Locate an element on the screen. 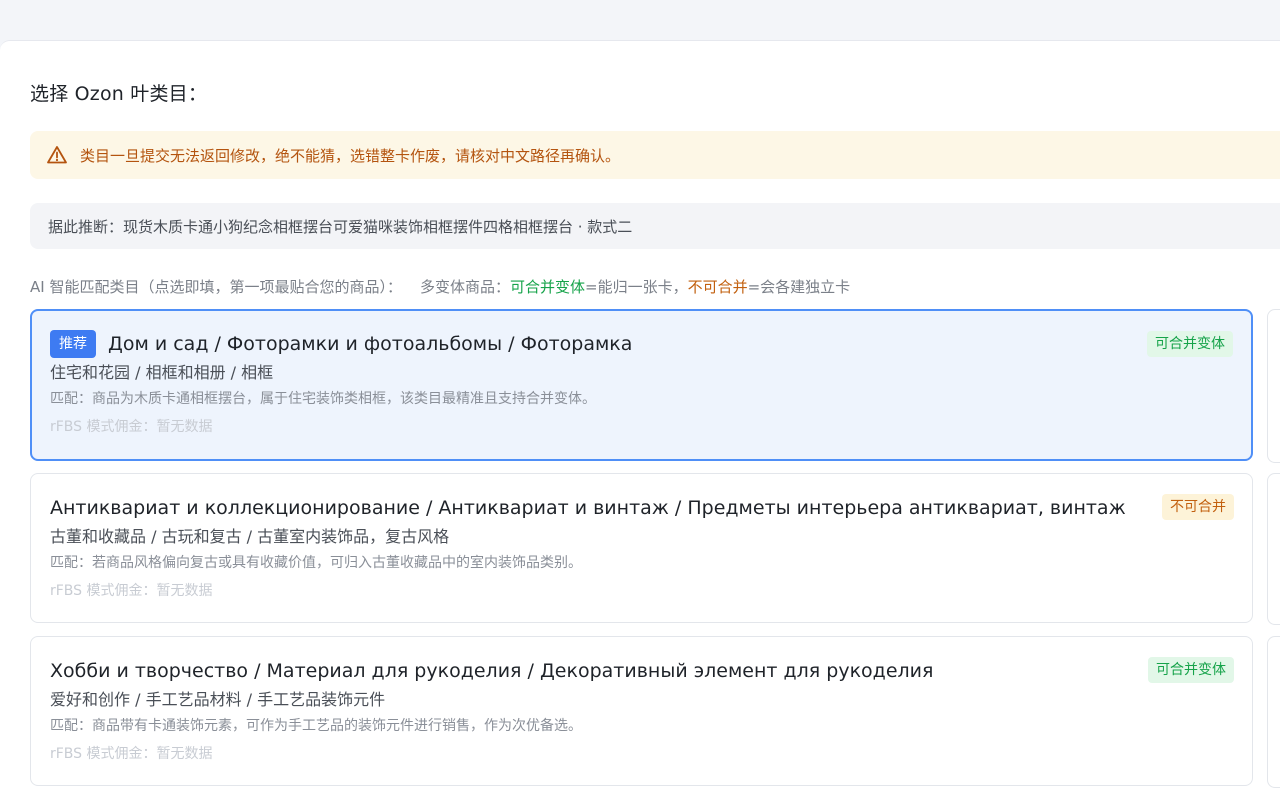 The image size is (1280, 801). option-cn-path: 古董和收藏品 / 古玩和复古 / 古董室内装饰品，复古风格 is located at coordinates (250, 536).